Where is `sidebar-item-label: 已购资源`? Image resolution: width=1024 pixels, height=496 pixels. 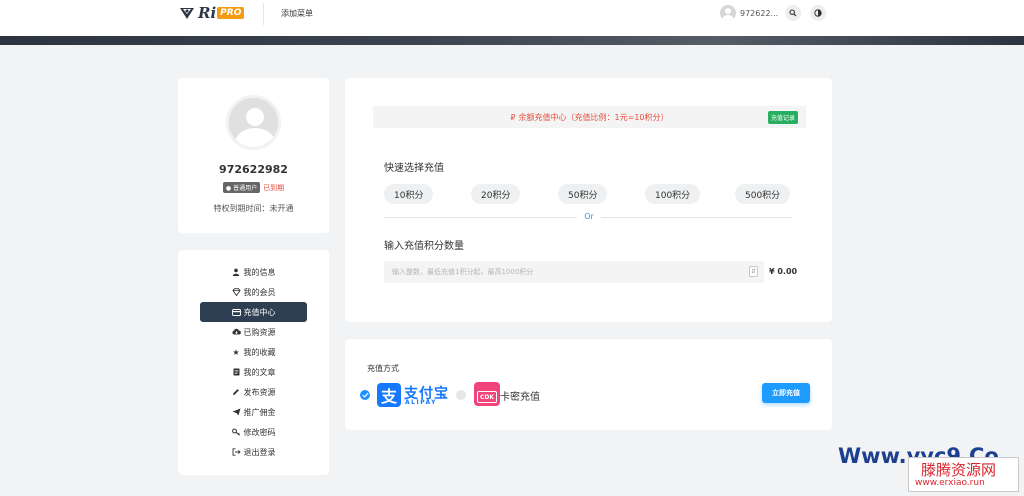 sidebar-item-label: 已购资源 is located at coordinates (259, 332).